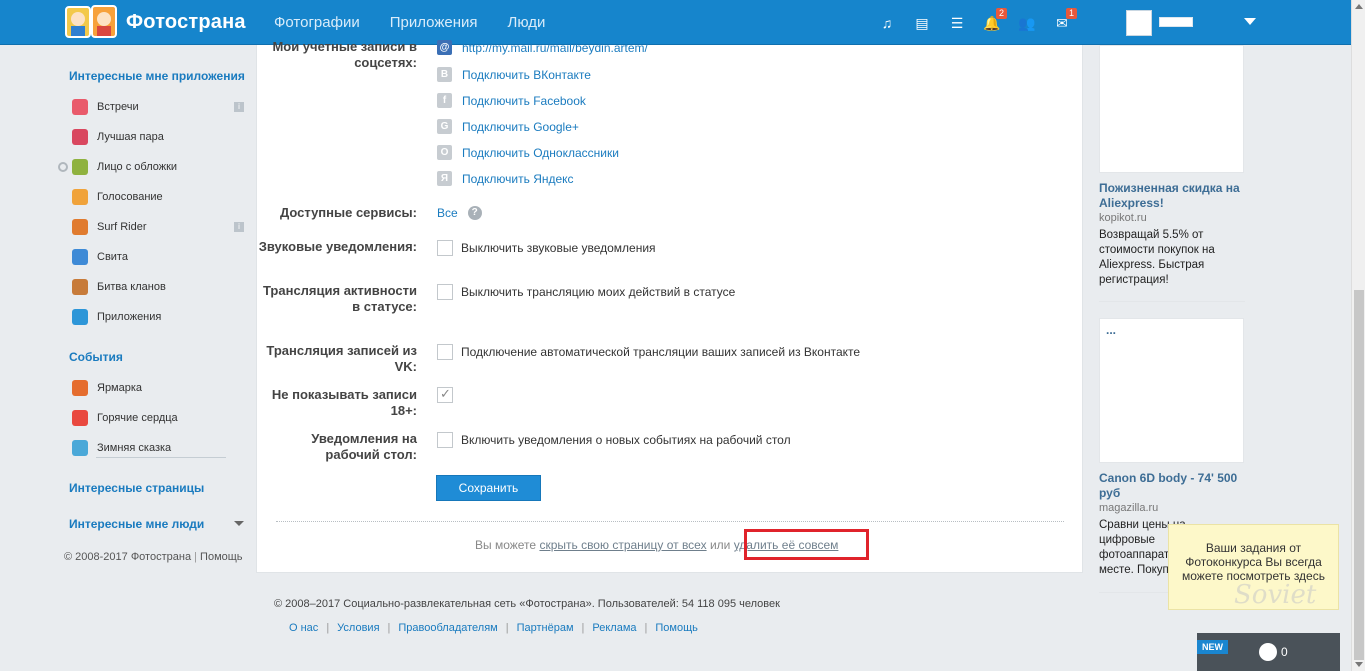  Describe the element at coordinates (118, 107) in the screenshot. I see `app-label: Встречи` at that location.